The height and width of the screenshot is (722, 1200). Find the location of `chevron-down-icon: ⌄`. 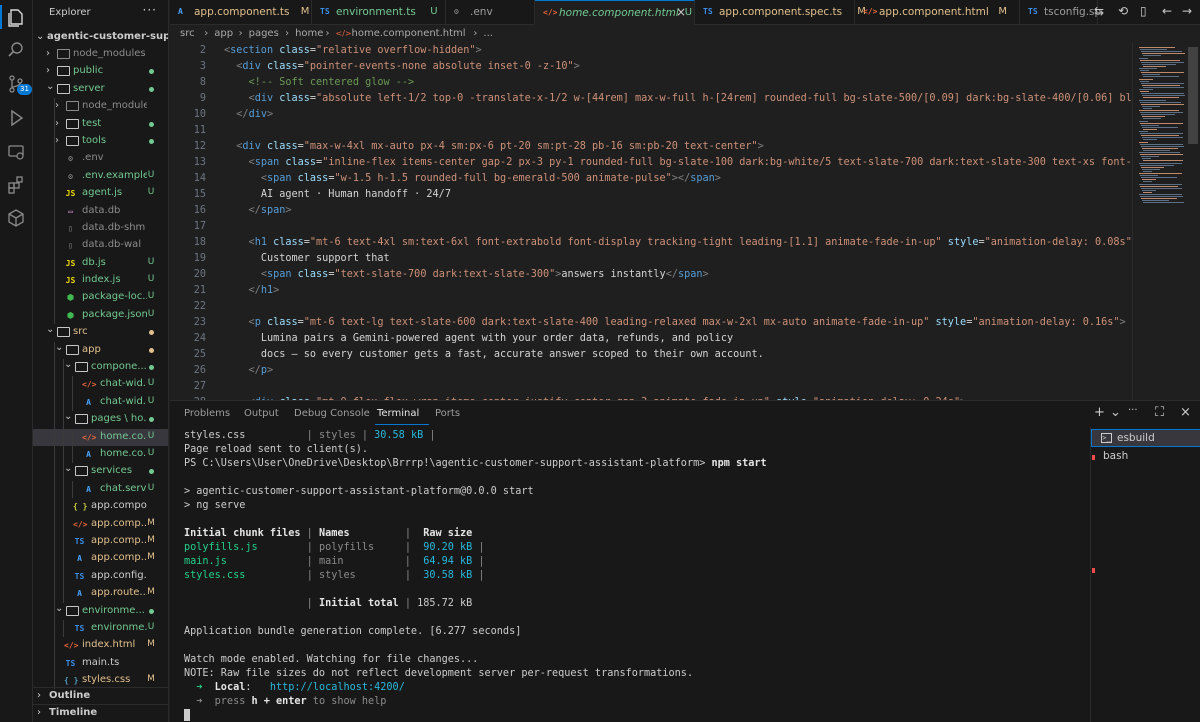

chevron-down-icon: ⌄ is located at coordinates (1115, 412).